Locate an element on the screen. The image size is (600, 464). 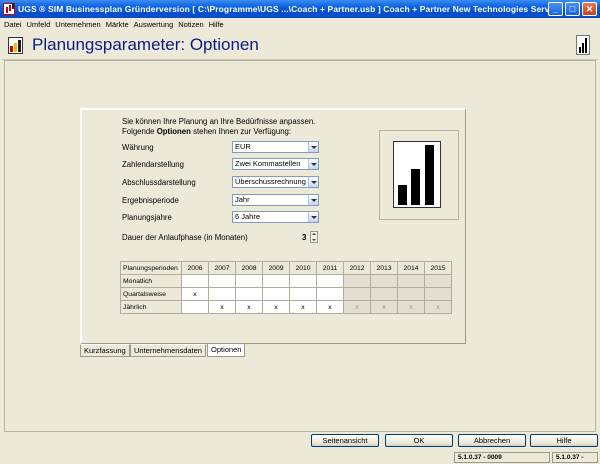
menu-datei: Datei is located at coordinates (13, 24).